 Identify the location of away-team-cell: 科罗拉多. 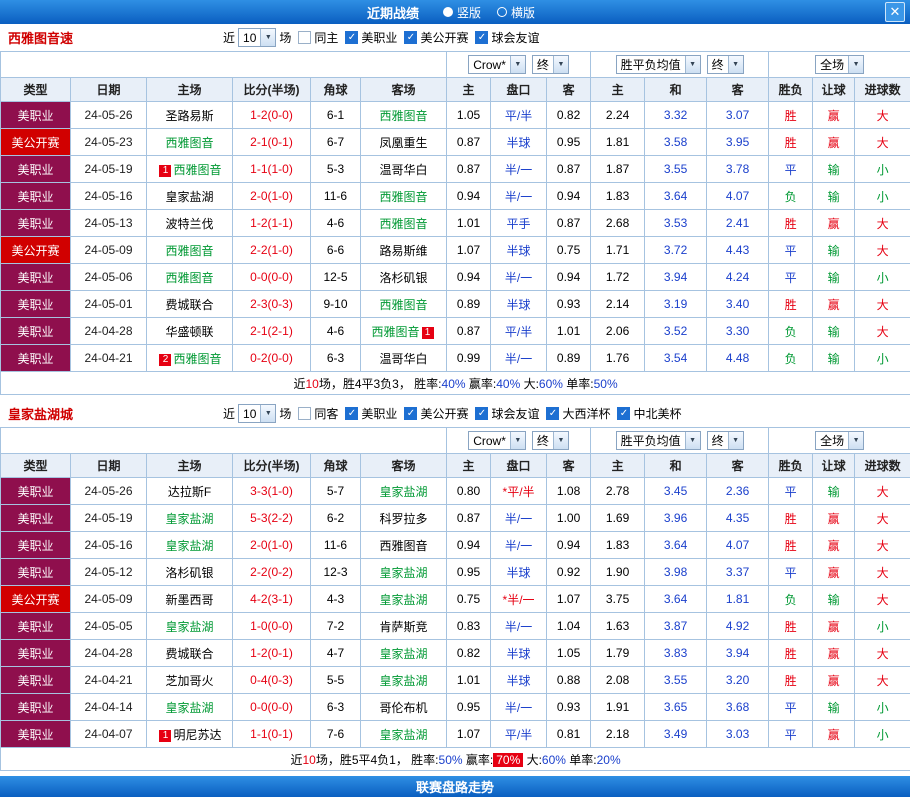
(403, 518).